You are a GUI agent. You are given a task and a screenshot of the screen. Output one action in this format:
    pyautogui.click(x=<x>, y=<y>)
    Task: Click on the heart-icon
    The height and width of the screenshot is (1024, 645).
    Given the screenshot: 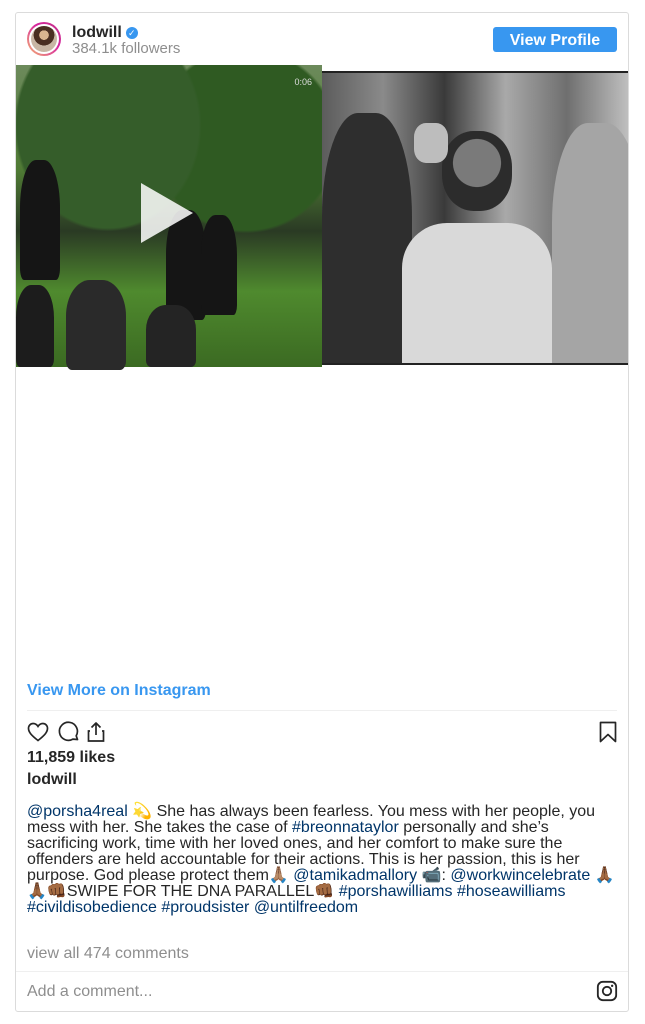 What is the action you would take?
    pyautogui.click(x=38, y=732)
    